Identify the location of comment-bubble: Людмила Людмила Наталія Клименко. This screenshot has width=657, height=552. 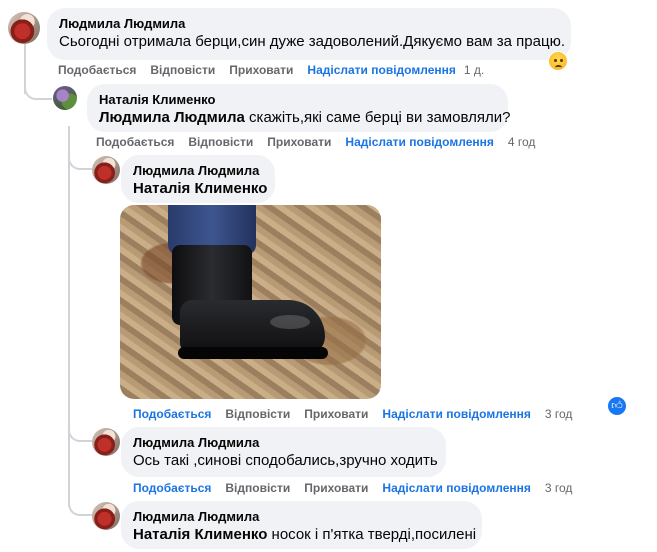
(198, 179).